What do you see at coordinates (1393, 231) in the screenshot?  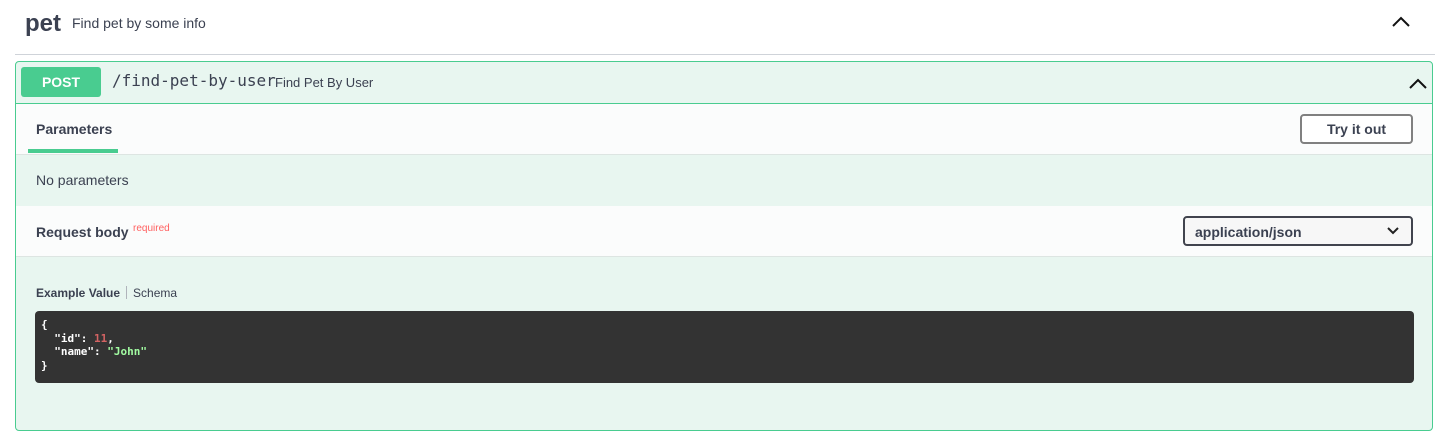 I see `chevron-down-icon` at bounding box center [1393, 231].